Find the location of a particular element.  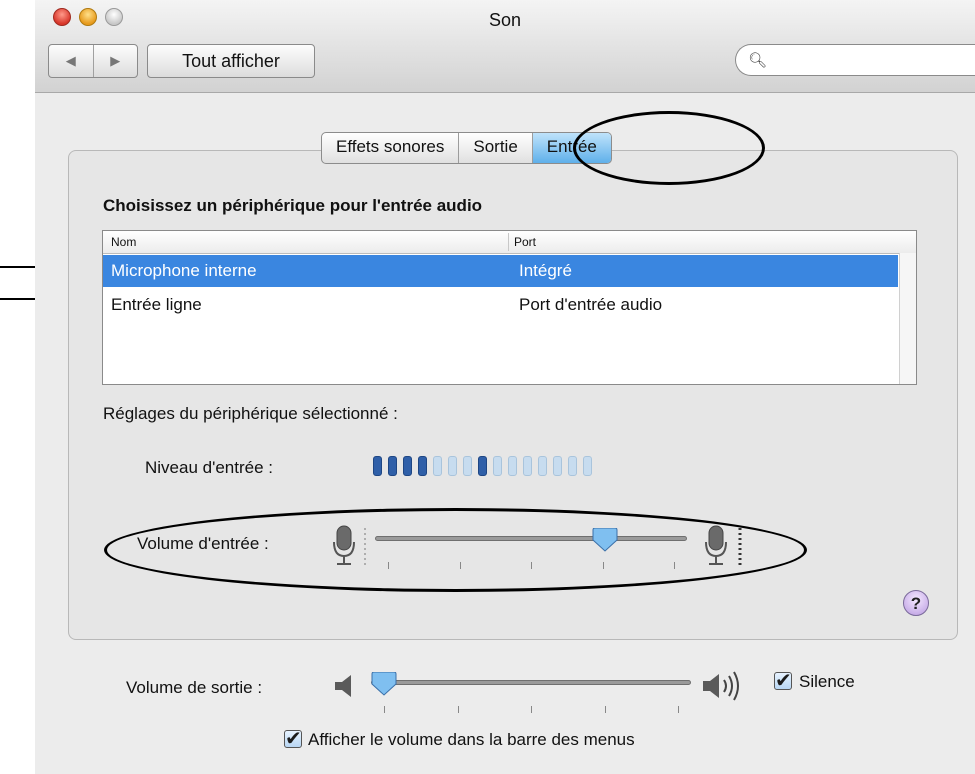

title-bar: Son ◀ ▶ Tout afficher 🔍︎ is located at coordinates (505, 46).